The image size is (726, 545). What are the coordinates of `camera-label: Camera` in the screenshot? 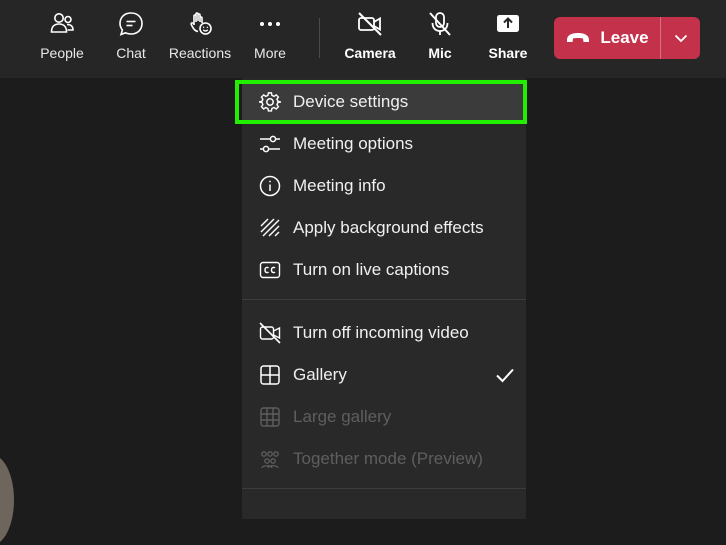 It's located at (370, 53).